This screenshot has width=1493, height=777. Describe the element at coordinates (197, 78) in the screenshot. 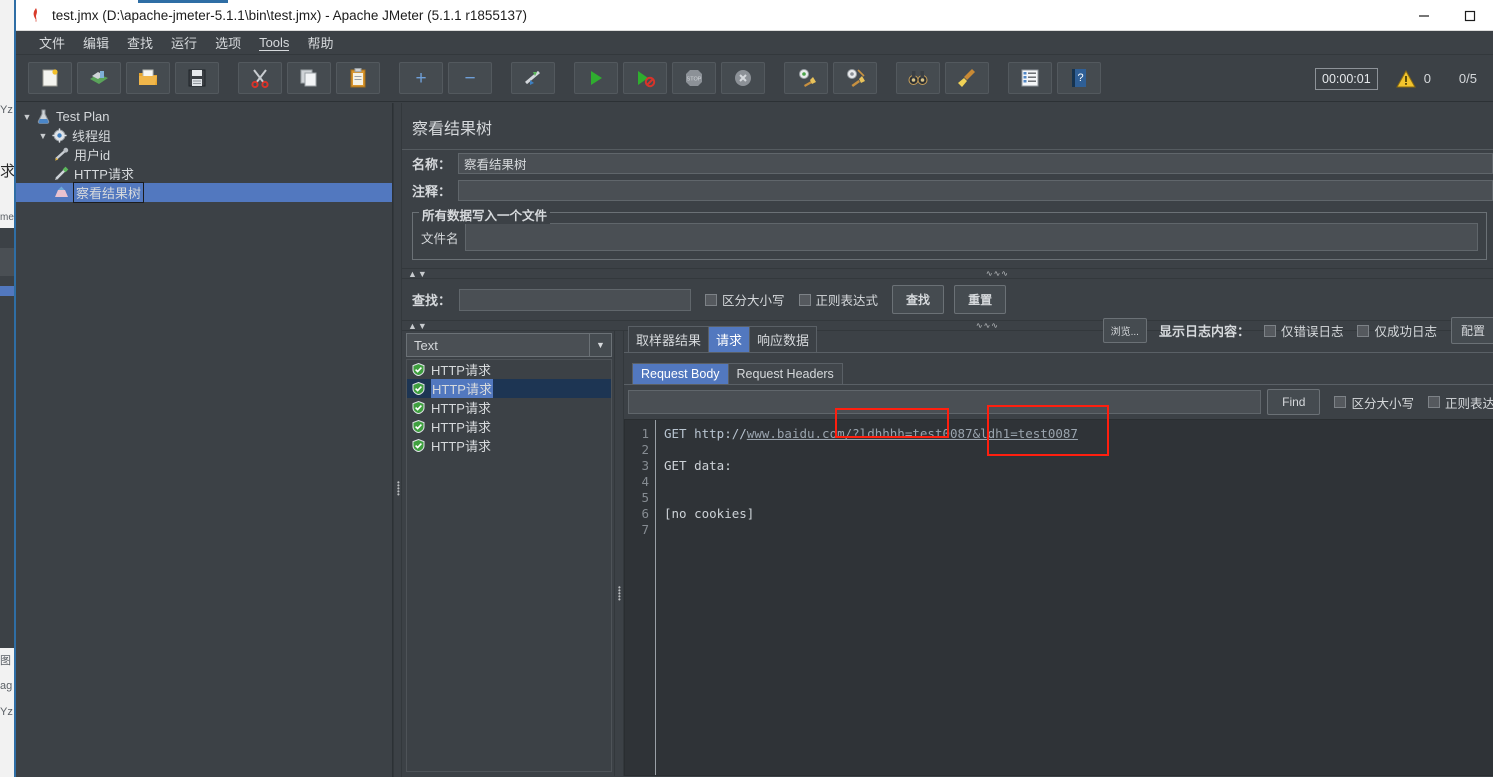

I see `save-disk-icon` at that location.